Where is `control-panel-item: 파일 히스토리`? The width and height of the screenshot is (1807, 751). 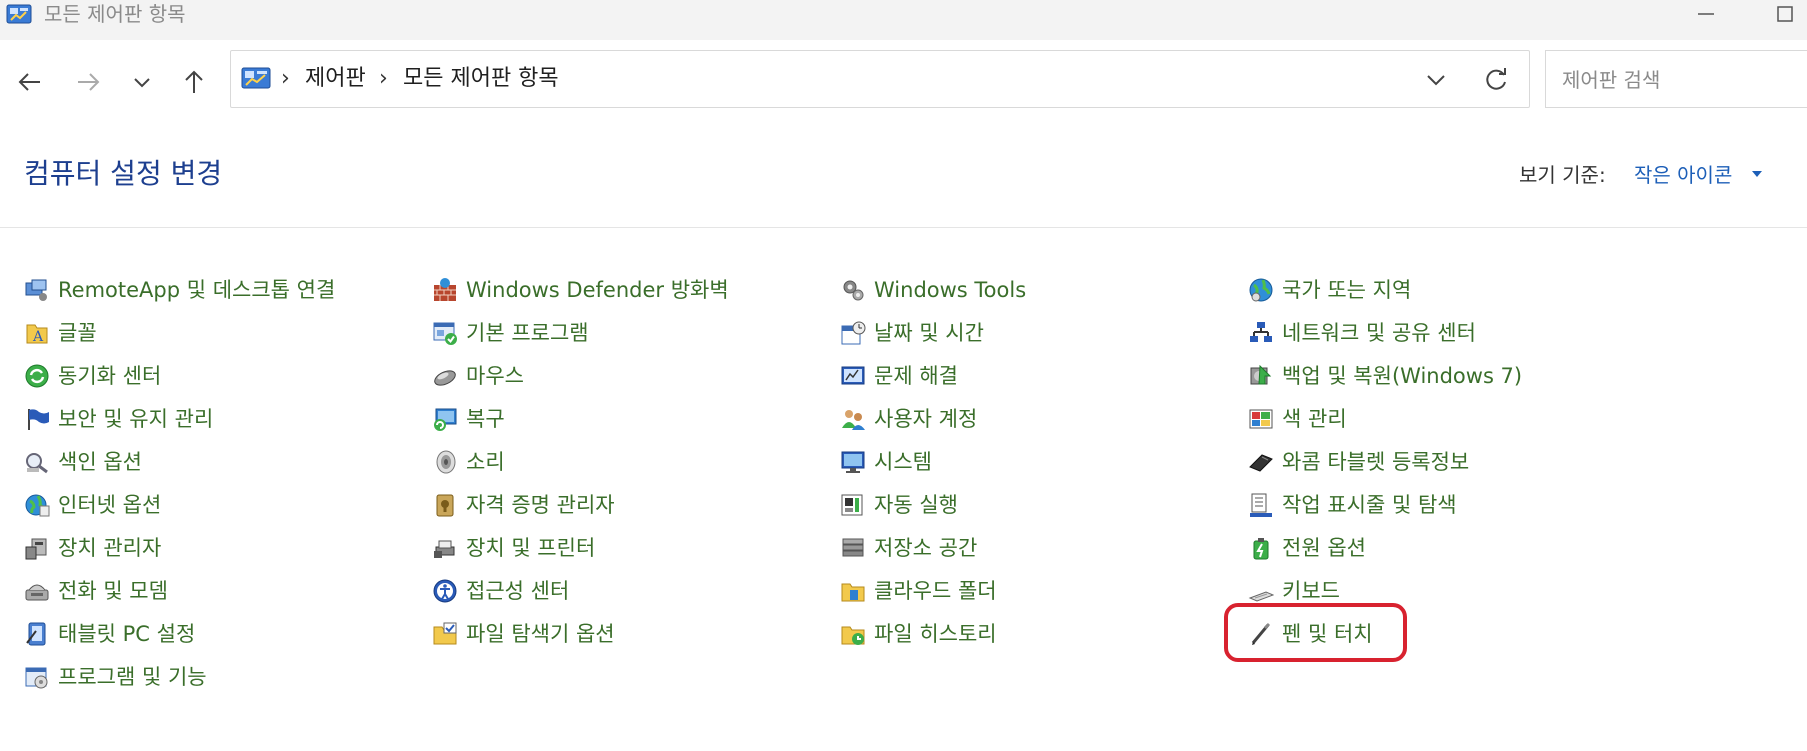 control-panel-item: 파일 히스토리 is located at coordinates (918, 634).